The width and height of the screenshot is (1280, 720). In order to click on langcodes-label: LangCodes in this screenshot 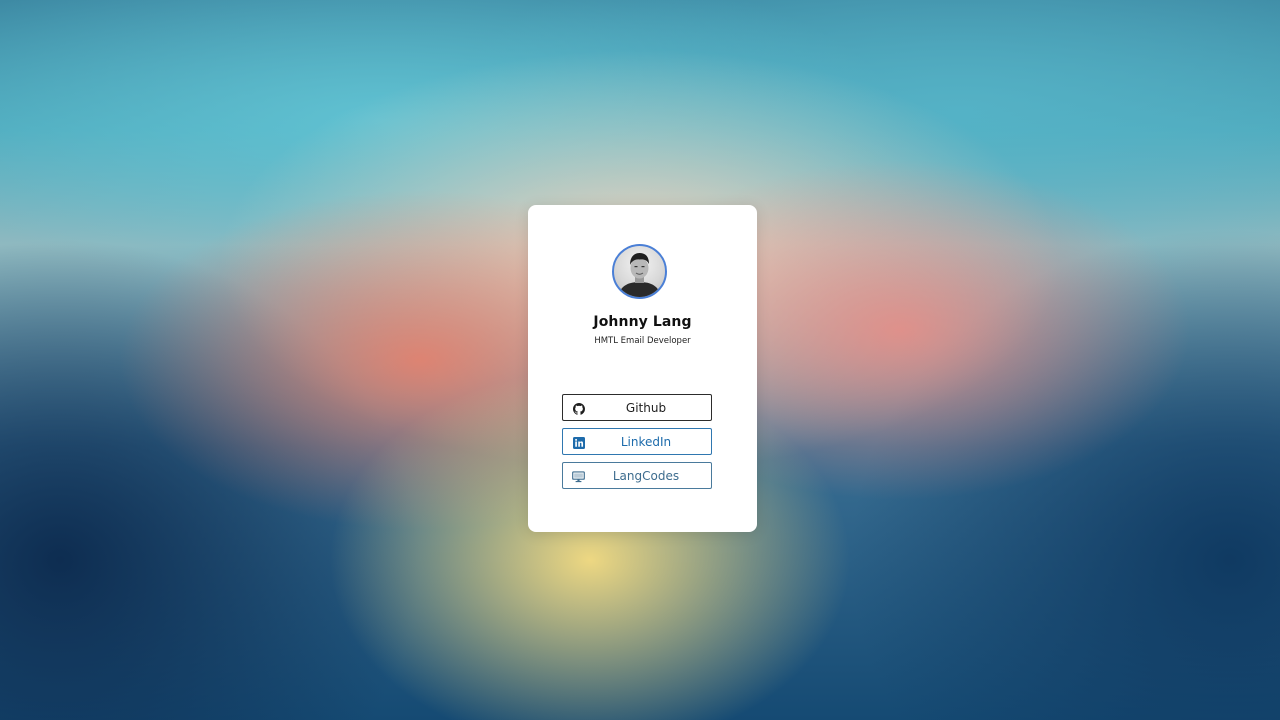, I will do `click(646, 475)`.